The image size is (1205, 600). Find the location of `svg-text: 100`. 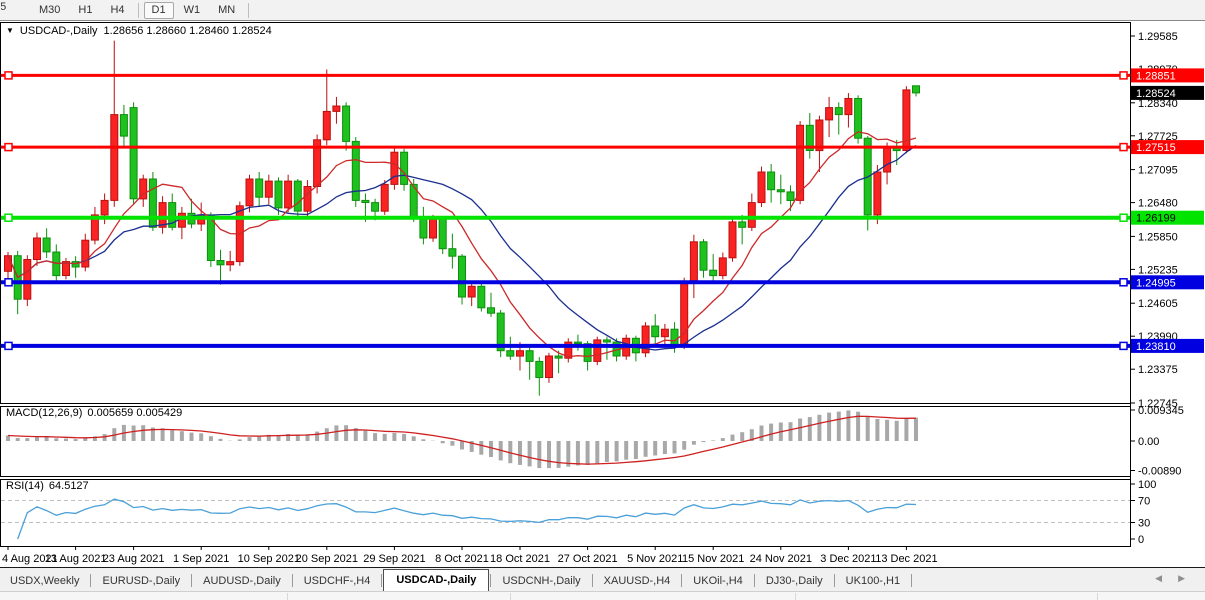

svg-text: 100 is located at coordinates (1147, 485).